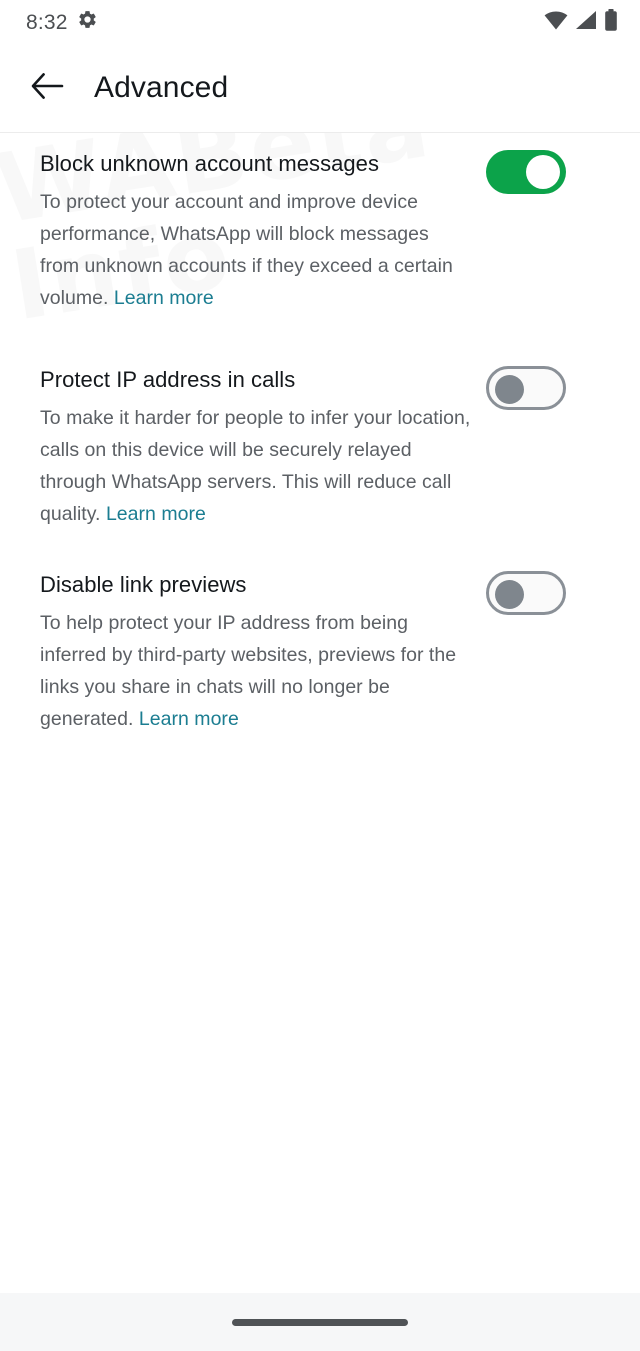  What do you see at coordinates (526, 388) in the screenshot?
I see `toggle-protect-ip-address-in-calls` at bounding box center [526, 388].